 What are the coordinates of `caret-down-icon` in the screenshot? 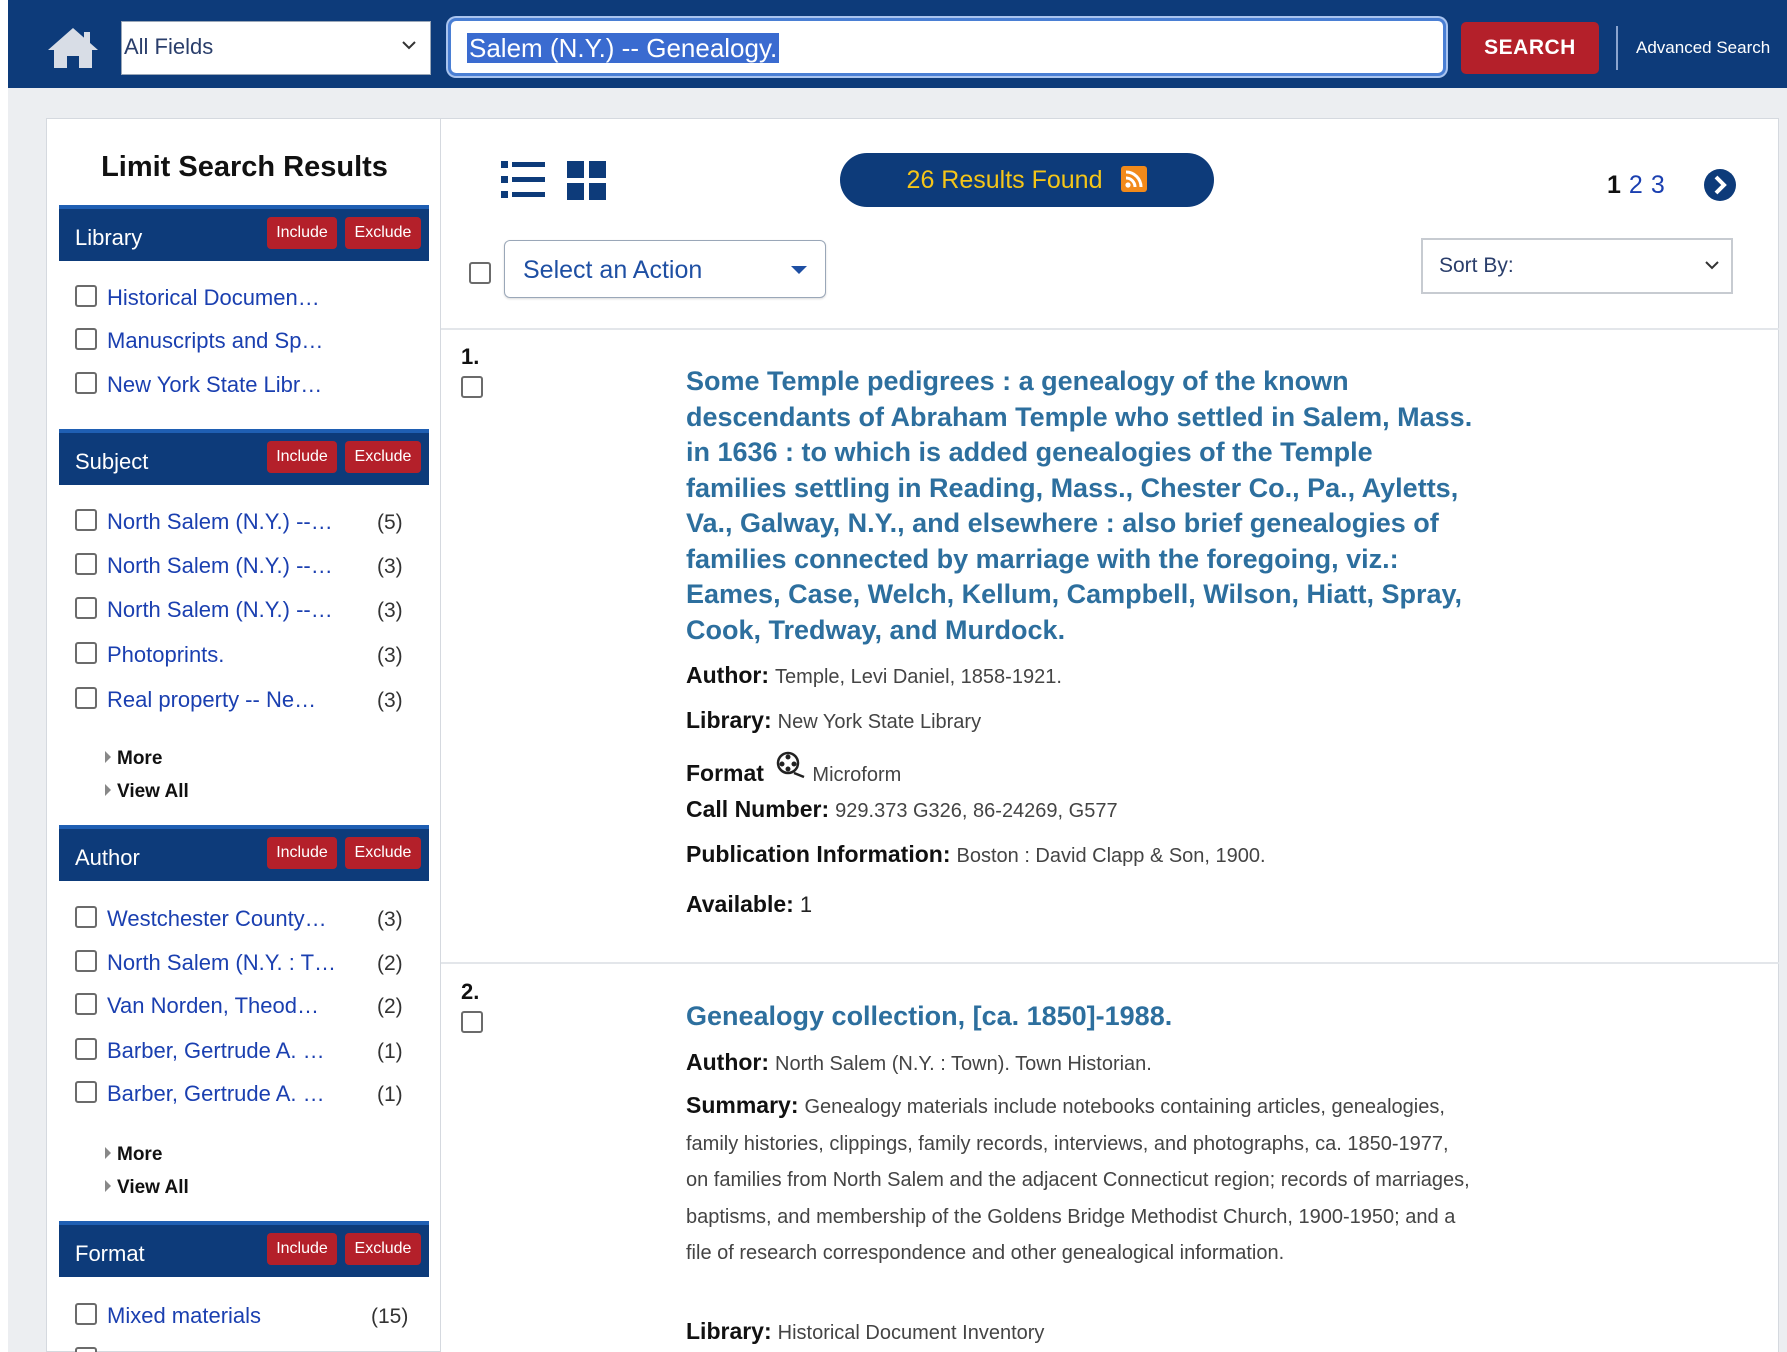 It's located at (799, 270).